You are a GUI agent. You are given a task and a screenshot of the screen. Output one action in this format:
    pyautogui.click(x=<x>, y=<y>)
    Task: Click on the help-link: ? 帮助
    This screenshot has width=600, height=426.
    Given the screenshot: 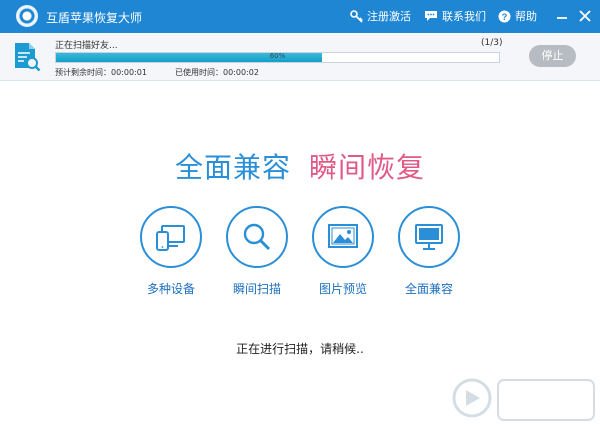 What is the action you would take?
    pyautogui.click(x=517, y=16)
    